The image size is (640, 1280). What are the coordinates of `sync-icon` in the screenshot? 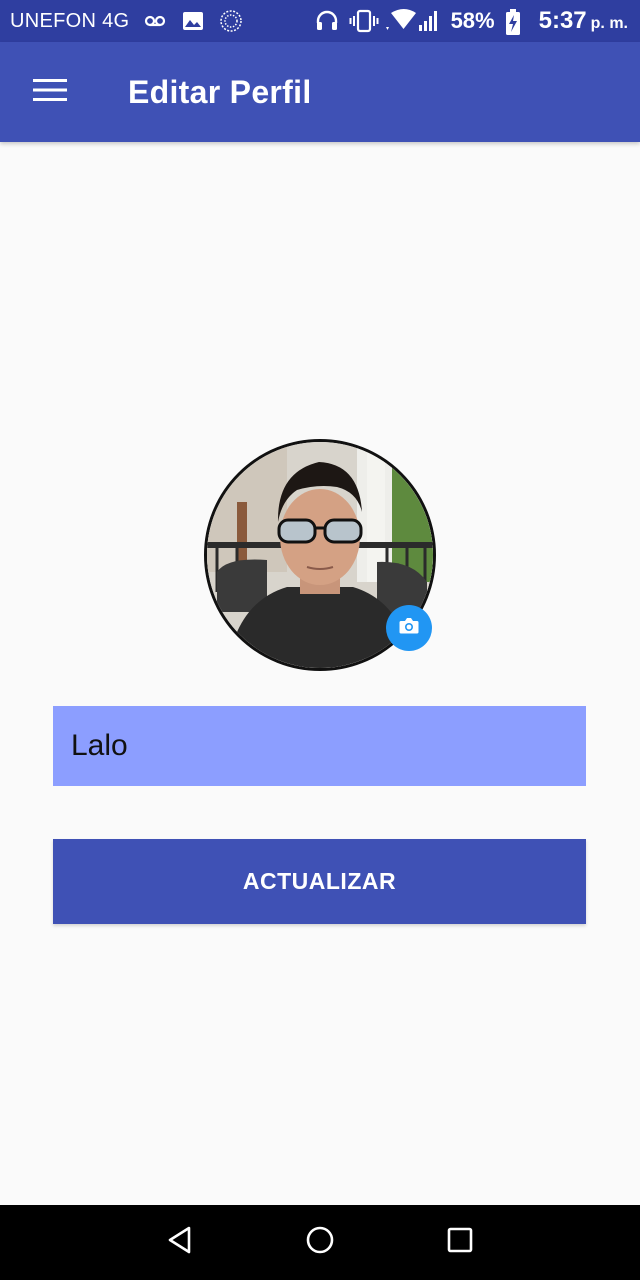 It's located at (231, 21).